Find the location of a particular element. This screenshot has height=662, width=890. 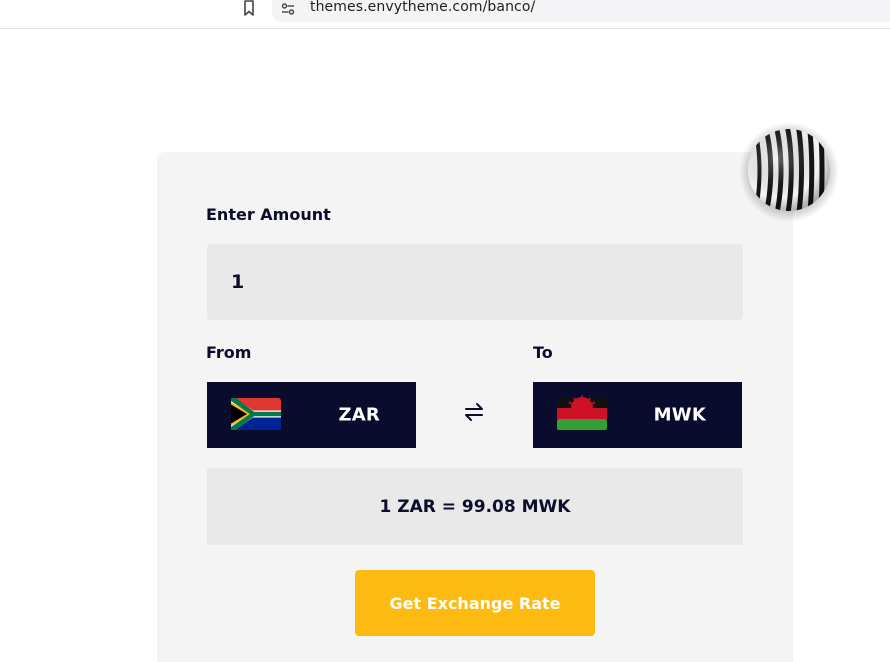

get-exchange-rate-button: Get Exchange Rate is located at coordinates (475, 603).